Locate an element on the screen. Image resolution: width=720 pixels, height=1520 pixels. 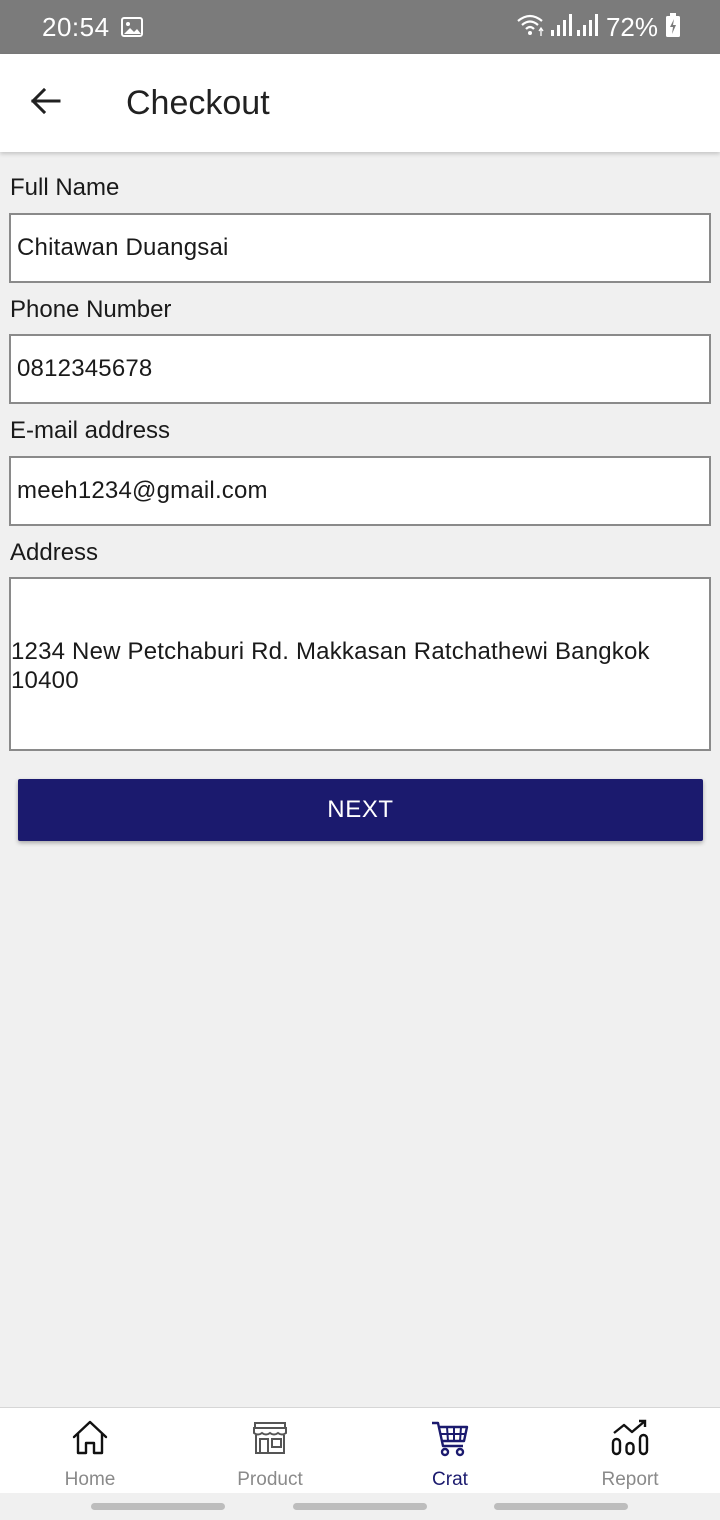
page-title: Checkout is located at coordinates (198, 103).